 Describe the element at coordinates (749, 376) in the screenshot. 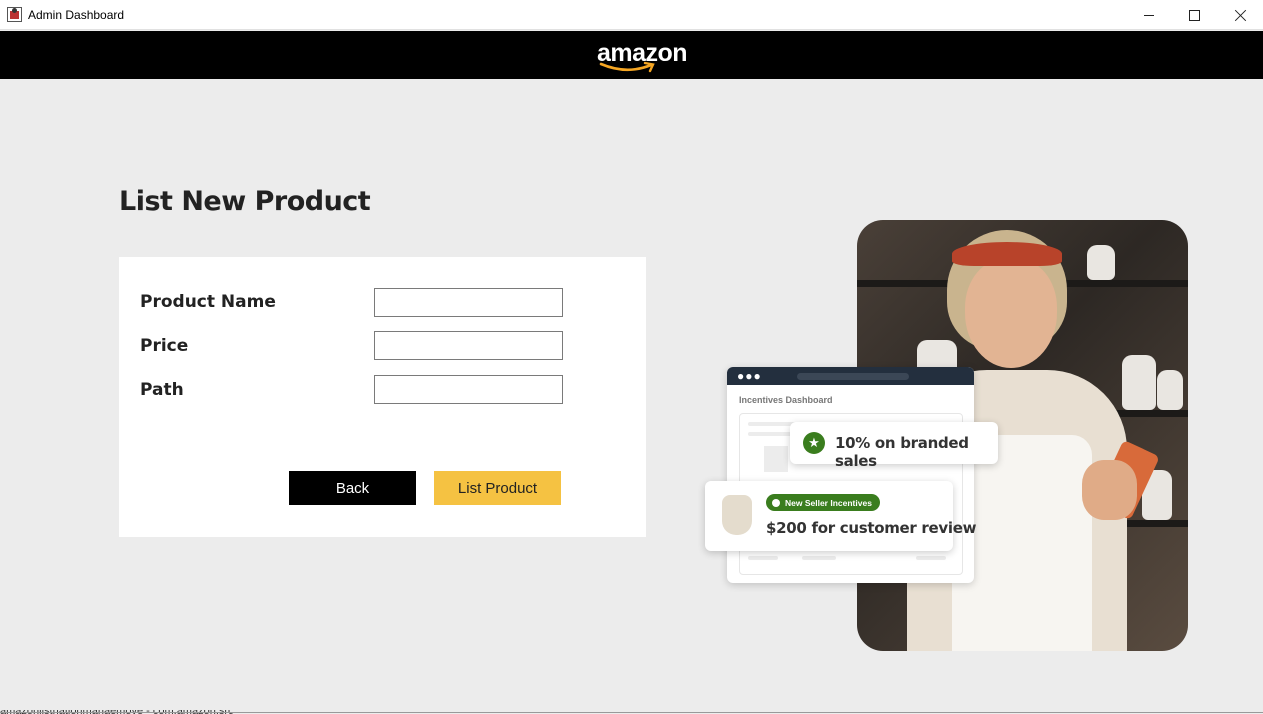

I see `dots-icon: ●●●` at that location.